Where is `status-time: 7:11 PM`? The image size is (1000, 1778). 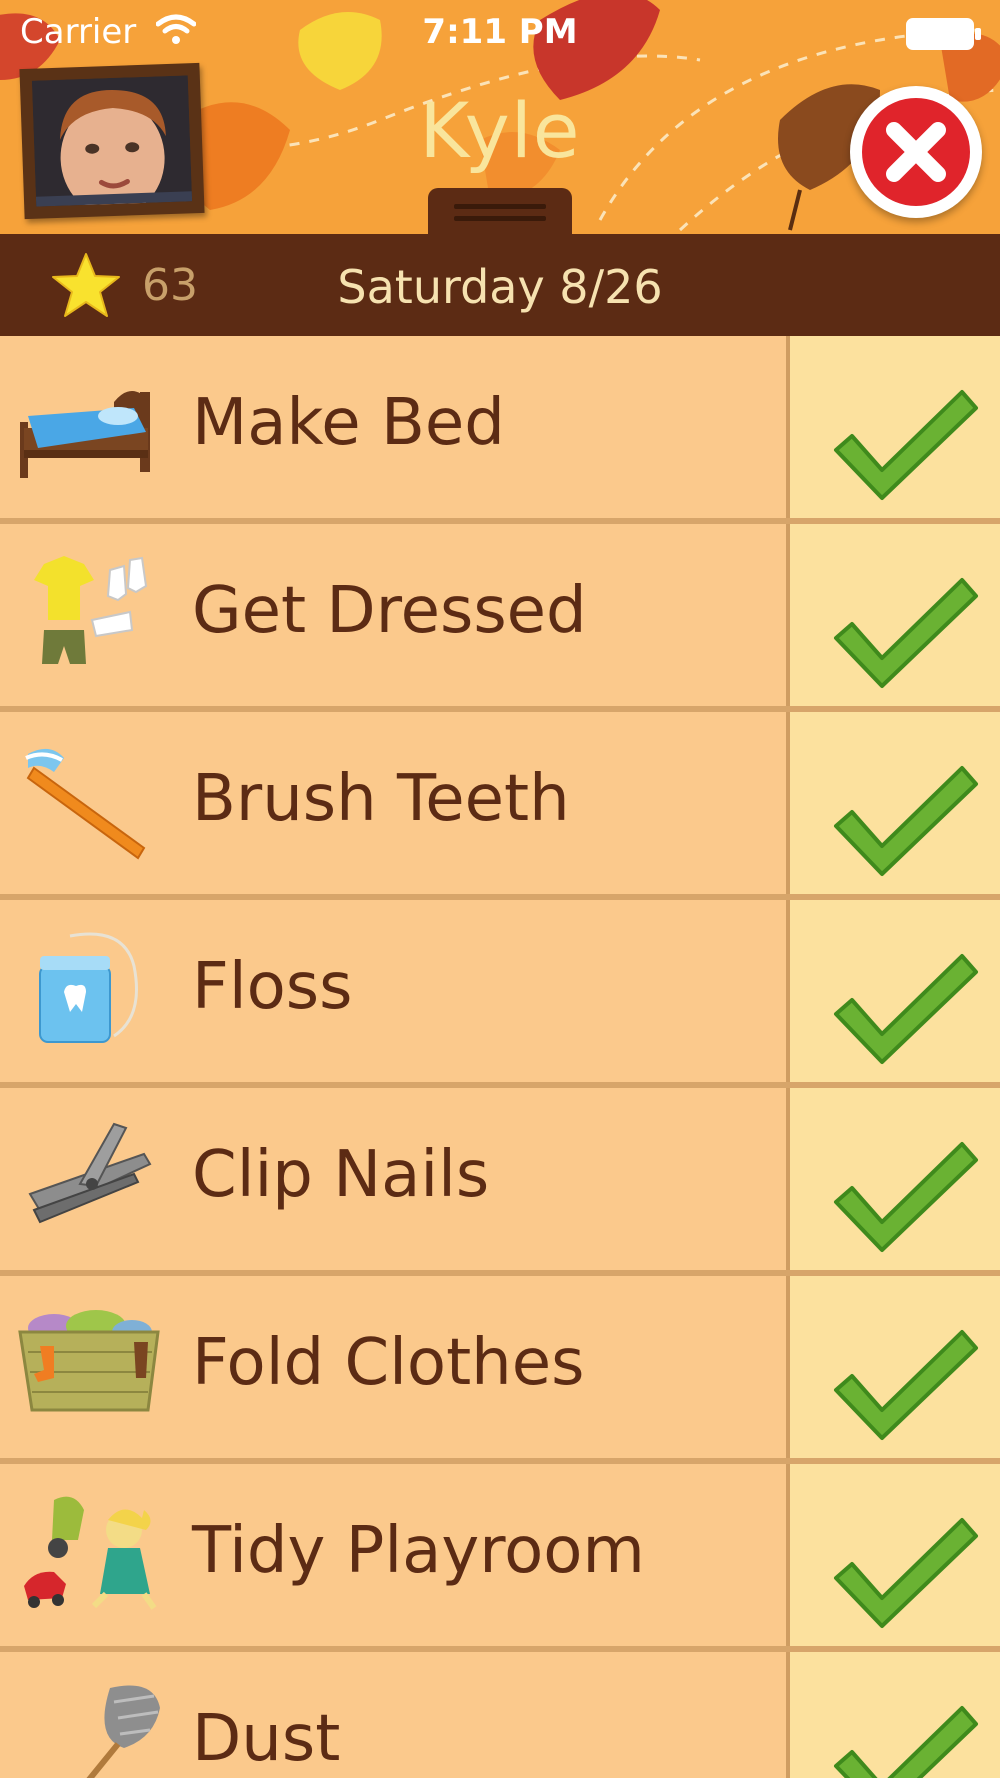
status-time: 7:11 PM is located at coordinates (500, 32).